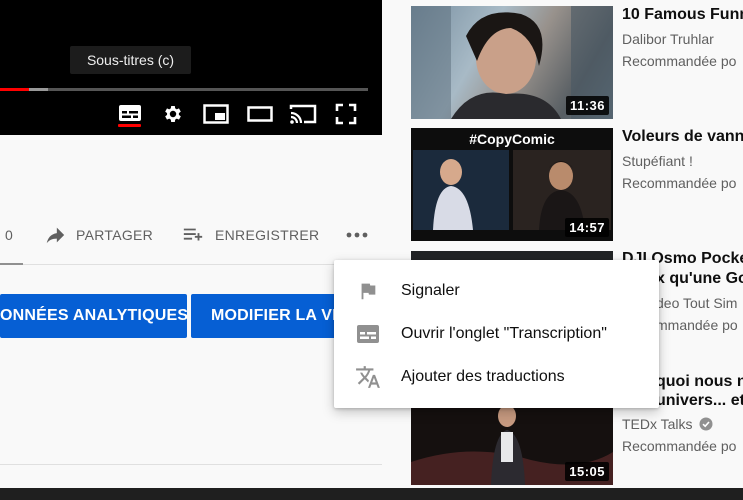 This screenshot has height=500, width=743. I want to click on video-duration: 14:57, so click(587, 227).